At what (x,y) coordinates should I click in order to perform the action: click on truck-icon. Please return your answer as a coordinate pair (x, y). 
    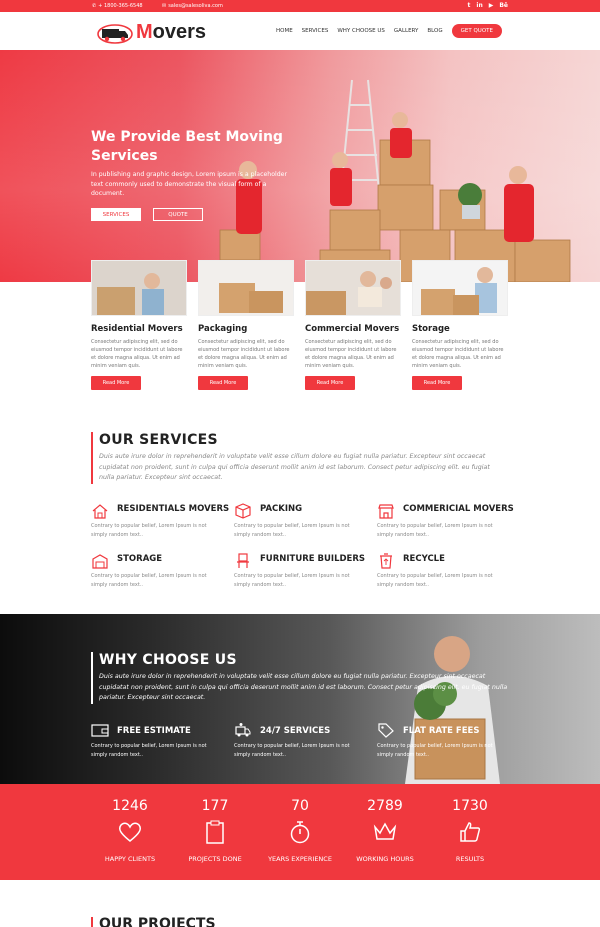
    Looking at the image, I should click on (115, 33).